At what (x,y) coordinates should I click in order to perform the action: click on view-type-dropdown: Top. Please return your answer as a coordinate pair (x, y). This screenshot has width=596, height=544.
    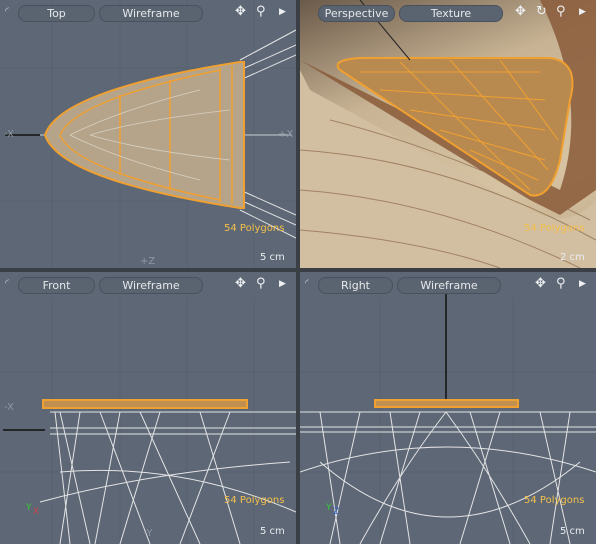
    Looking at the image, I should click on (56, 13).